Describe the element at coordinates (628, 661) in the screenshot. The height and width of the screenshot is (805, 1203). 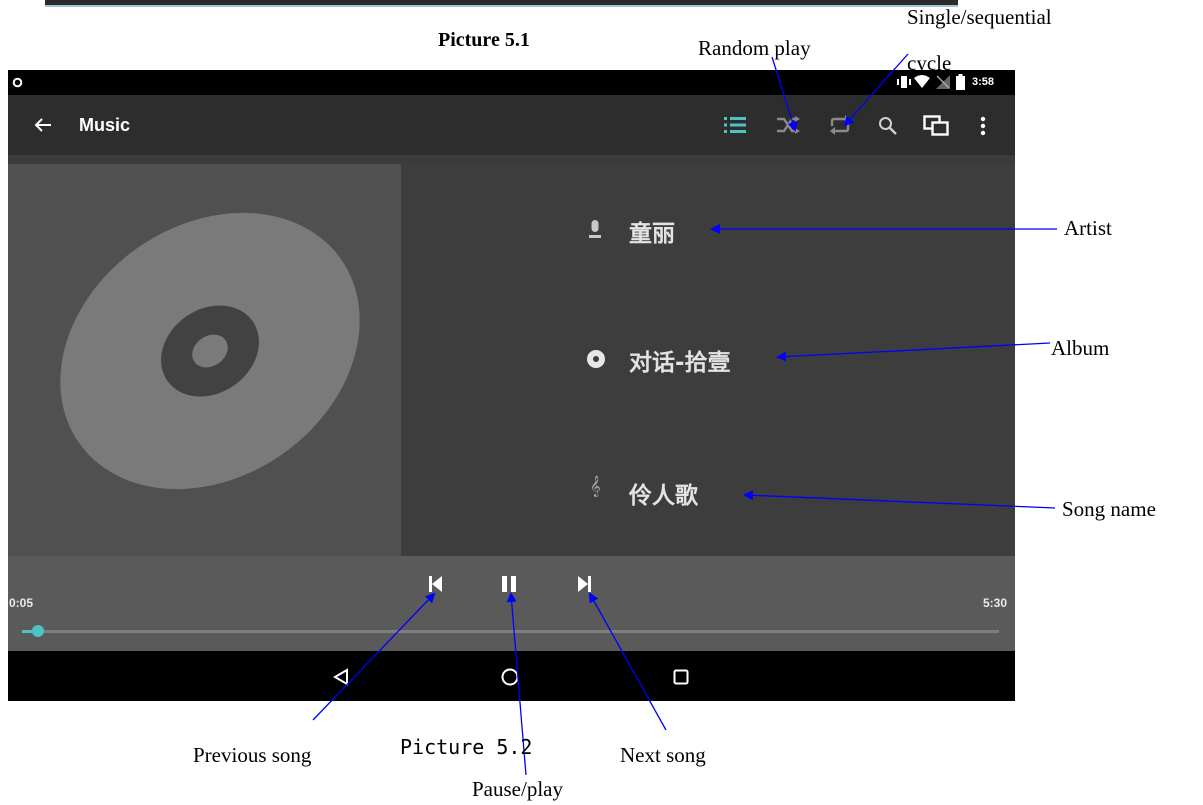
I see `arrow-next-song` at that location.